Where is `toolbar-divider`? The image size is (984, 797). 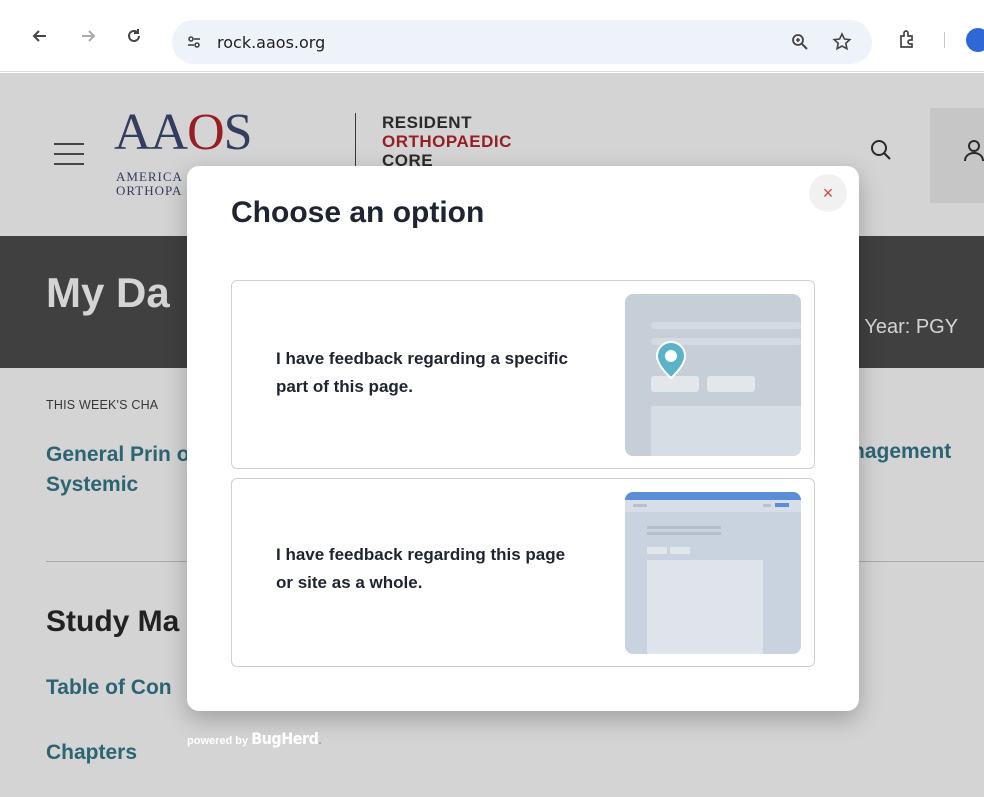
toolbar-divider is located at coordinates (944, 40).